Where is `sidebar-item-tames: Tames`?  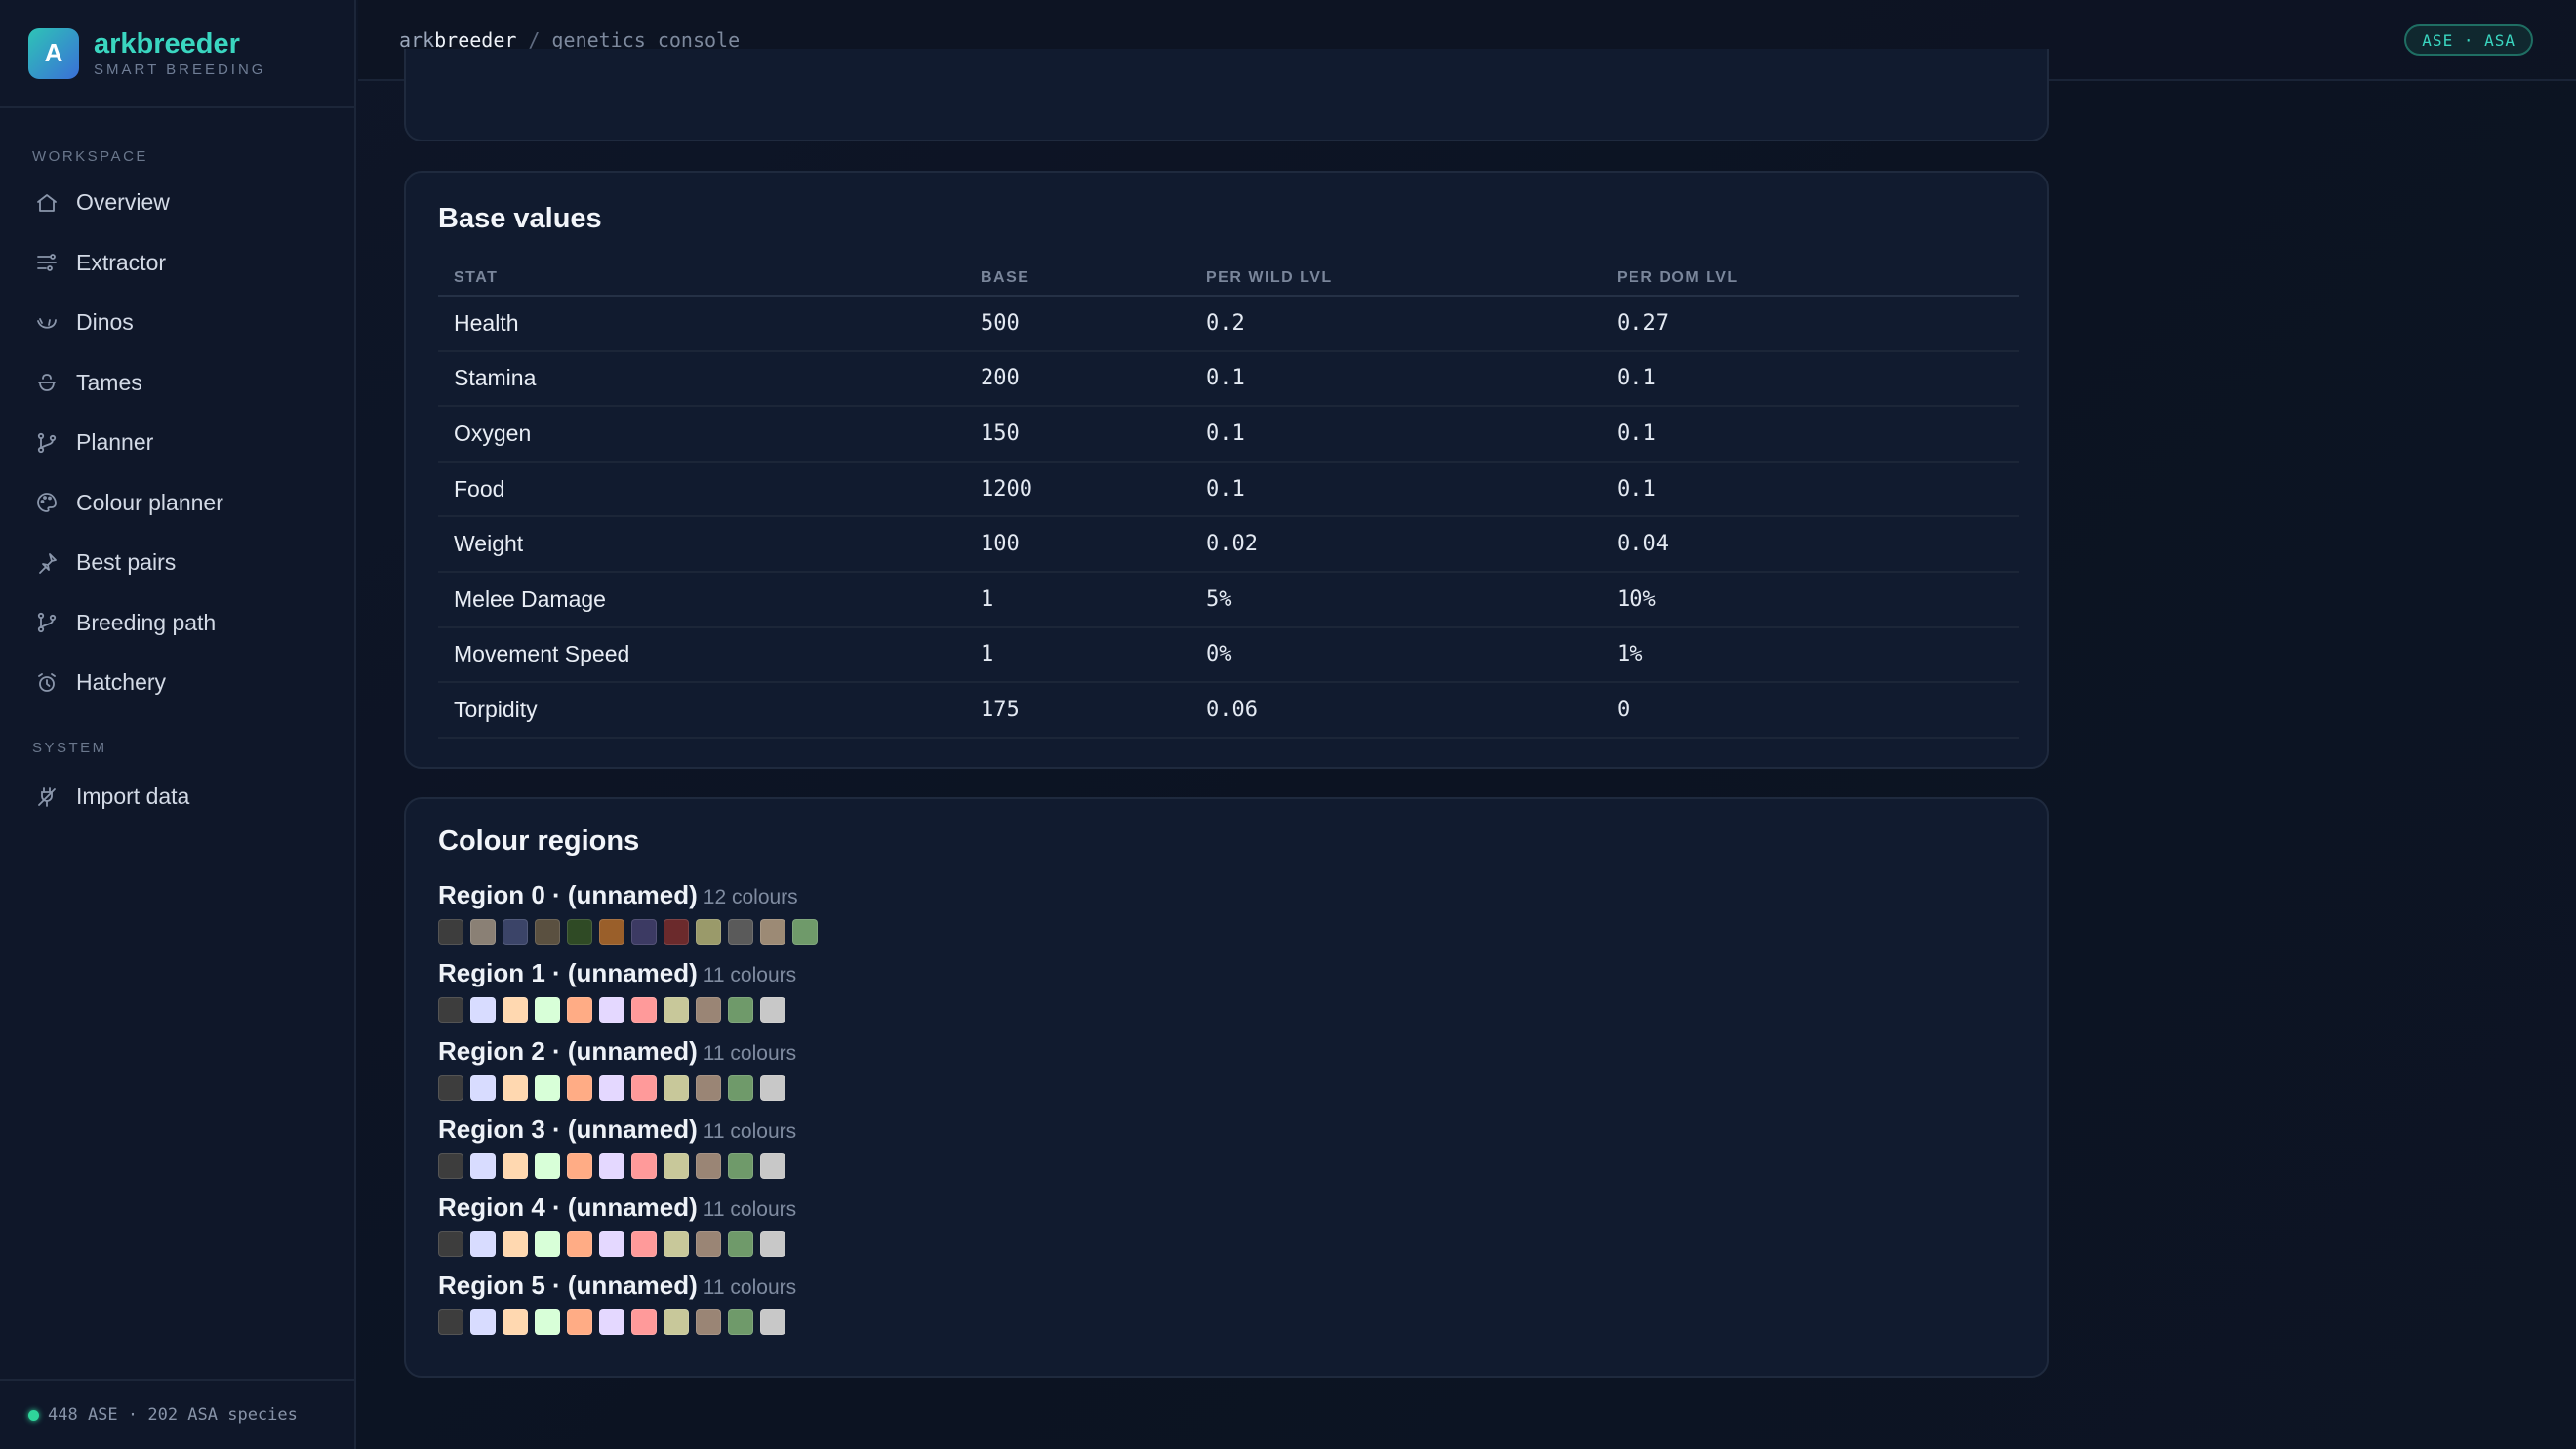
sidebar-item-tames: Tames is located at coordinates (178, 383).